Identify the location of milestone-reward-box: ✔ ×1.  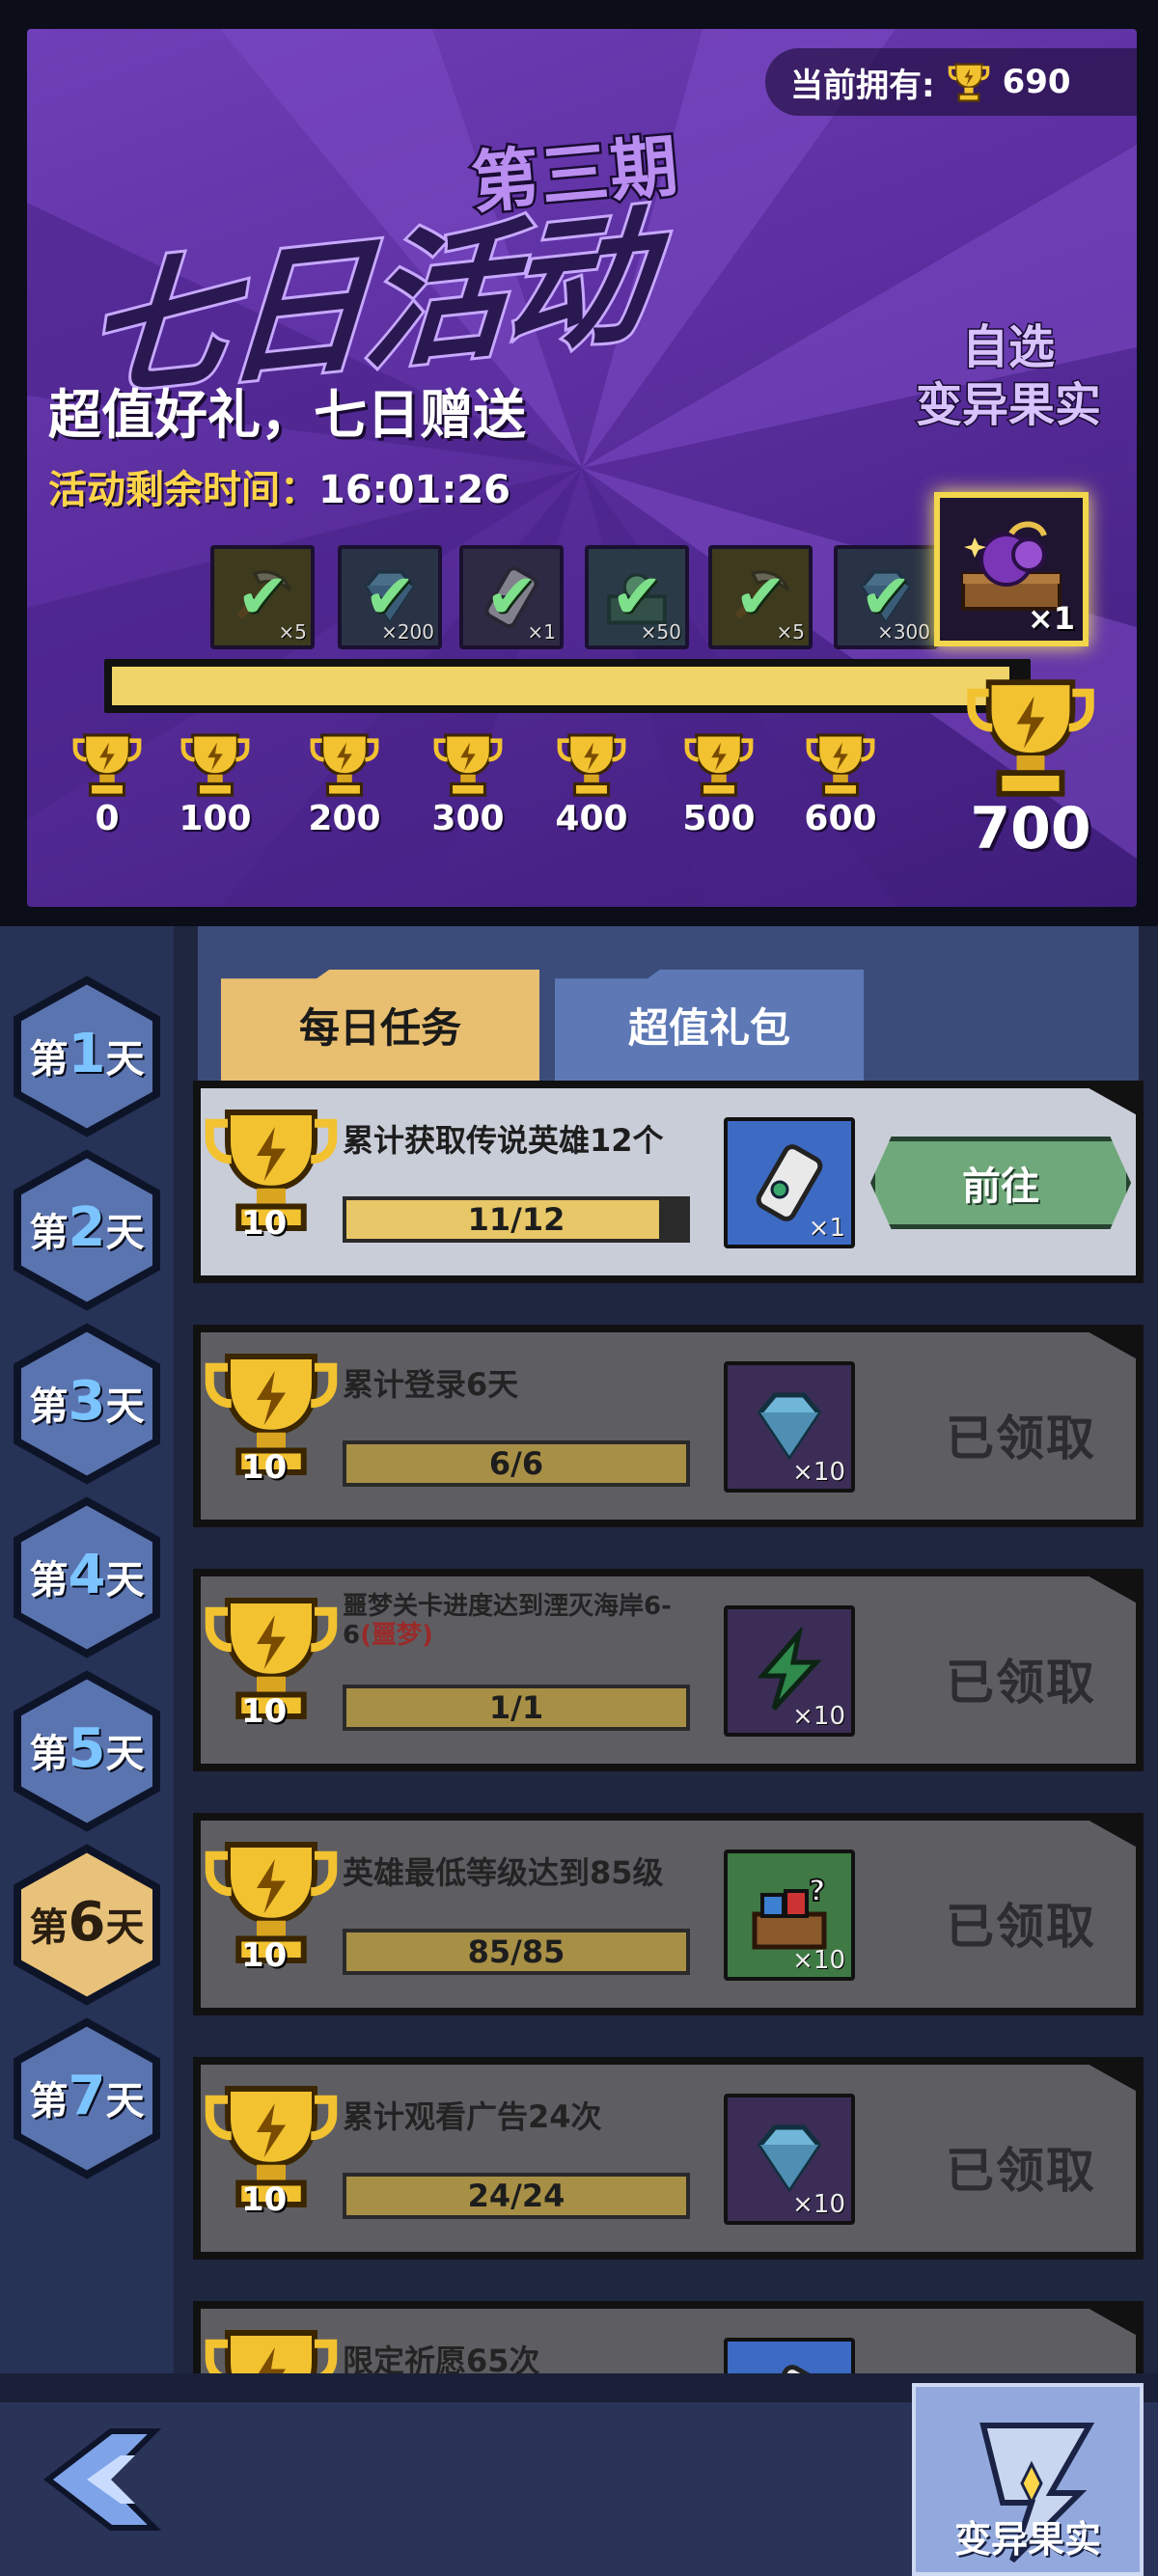
(511, 597).